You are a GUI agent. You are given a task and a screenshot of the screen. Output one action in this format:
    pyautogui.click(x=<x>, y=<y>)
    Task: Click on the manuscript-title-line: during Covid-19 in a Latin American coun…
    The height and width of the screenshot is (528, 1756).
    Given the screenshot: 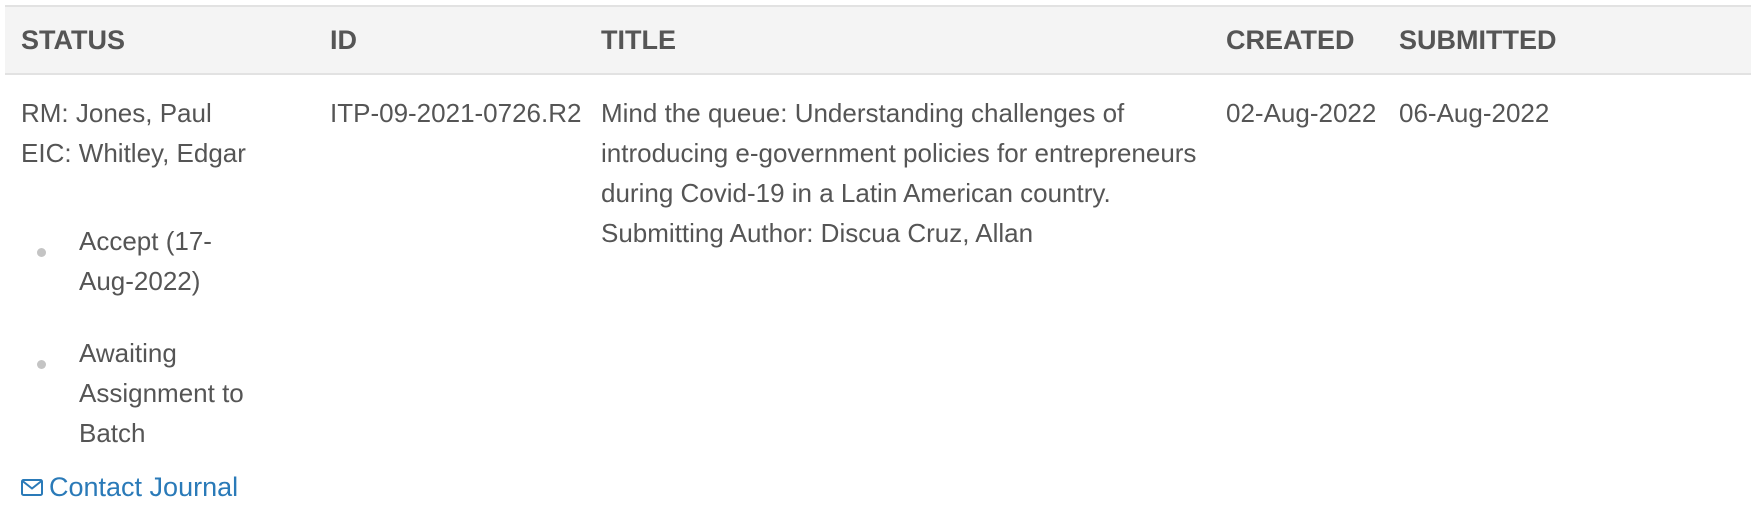 What is the action you would take?
    pyautogui.click(x=856, y=193)
    